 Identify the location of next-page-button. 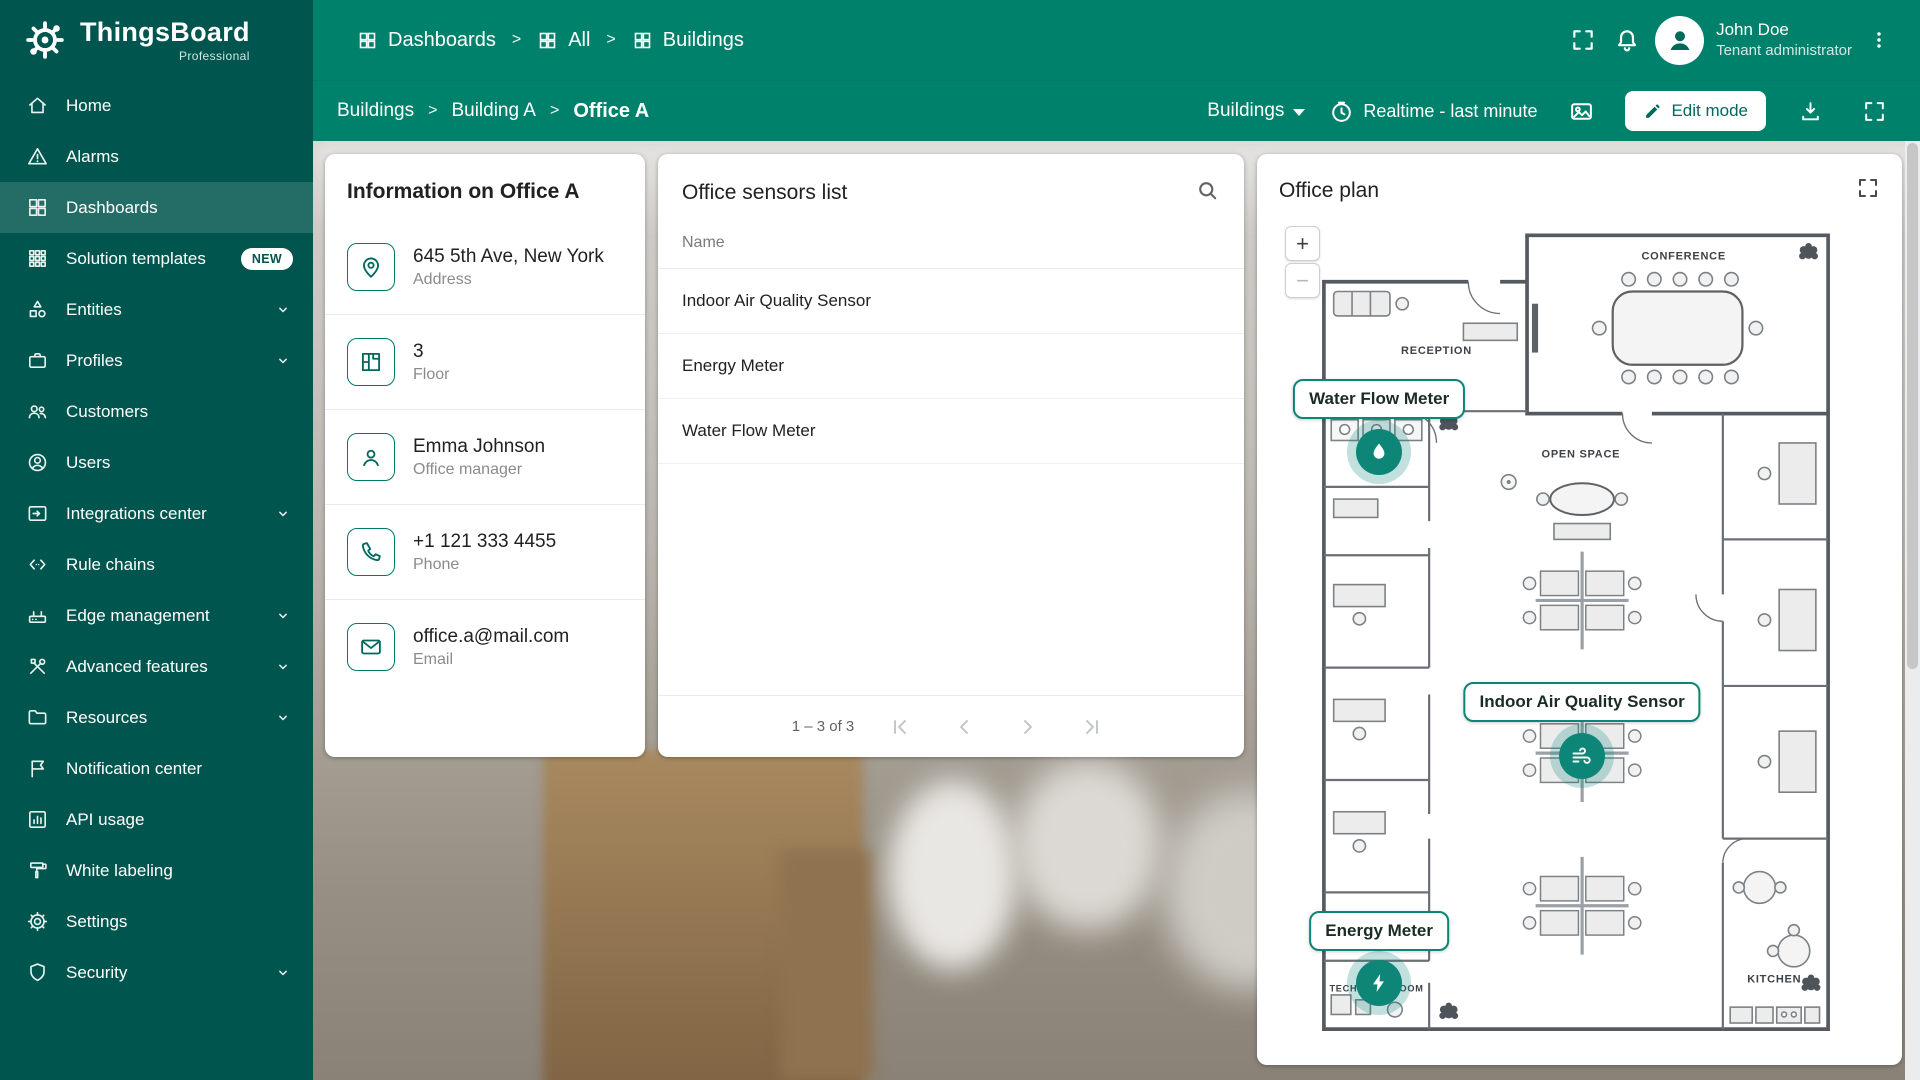
(1028, 727).